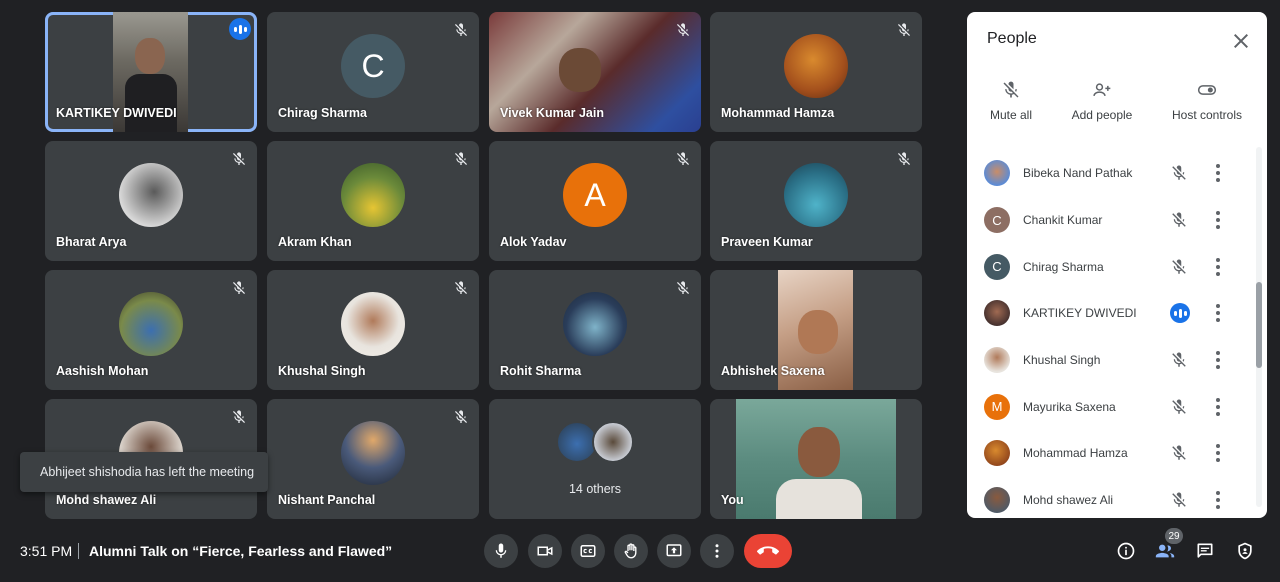 The width and height of the screenshot is (1280, 582). I want to click on participant-name: KARTIKEY DWIVEDI, so click(1080, 313).